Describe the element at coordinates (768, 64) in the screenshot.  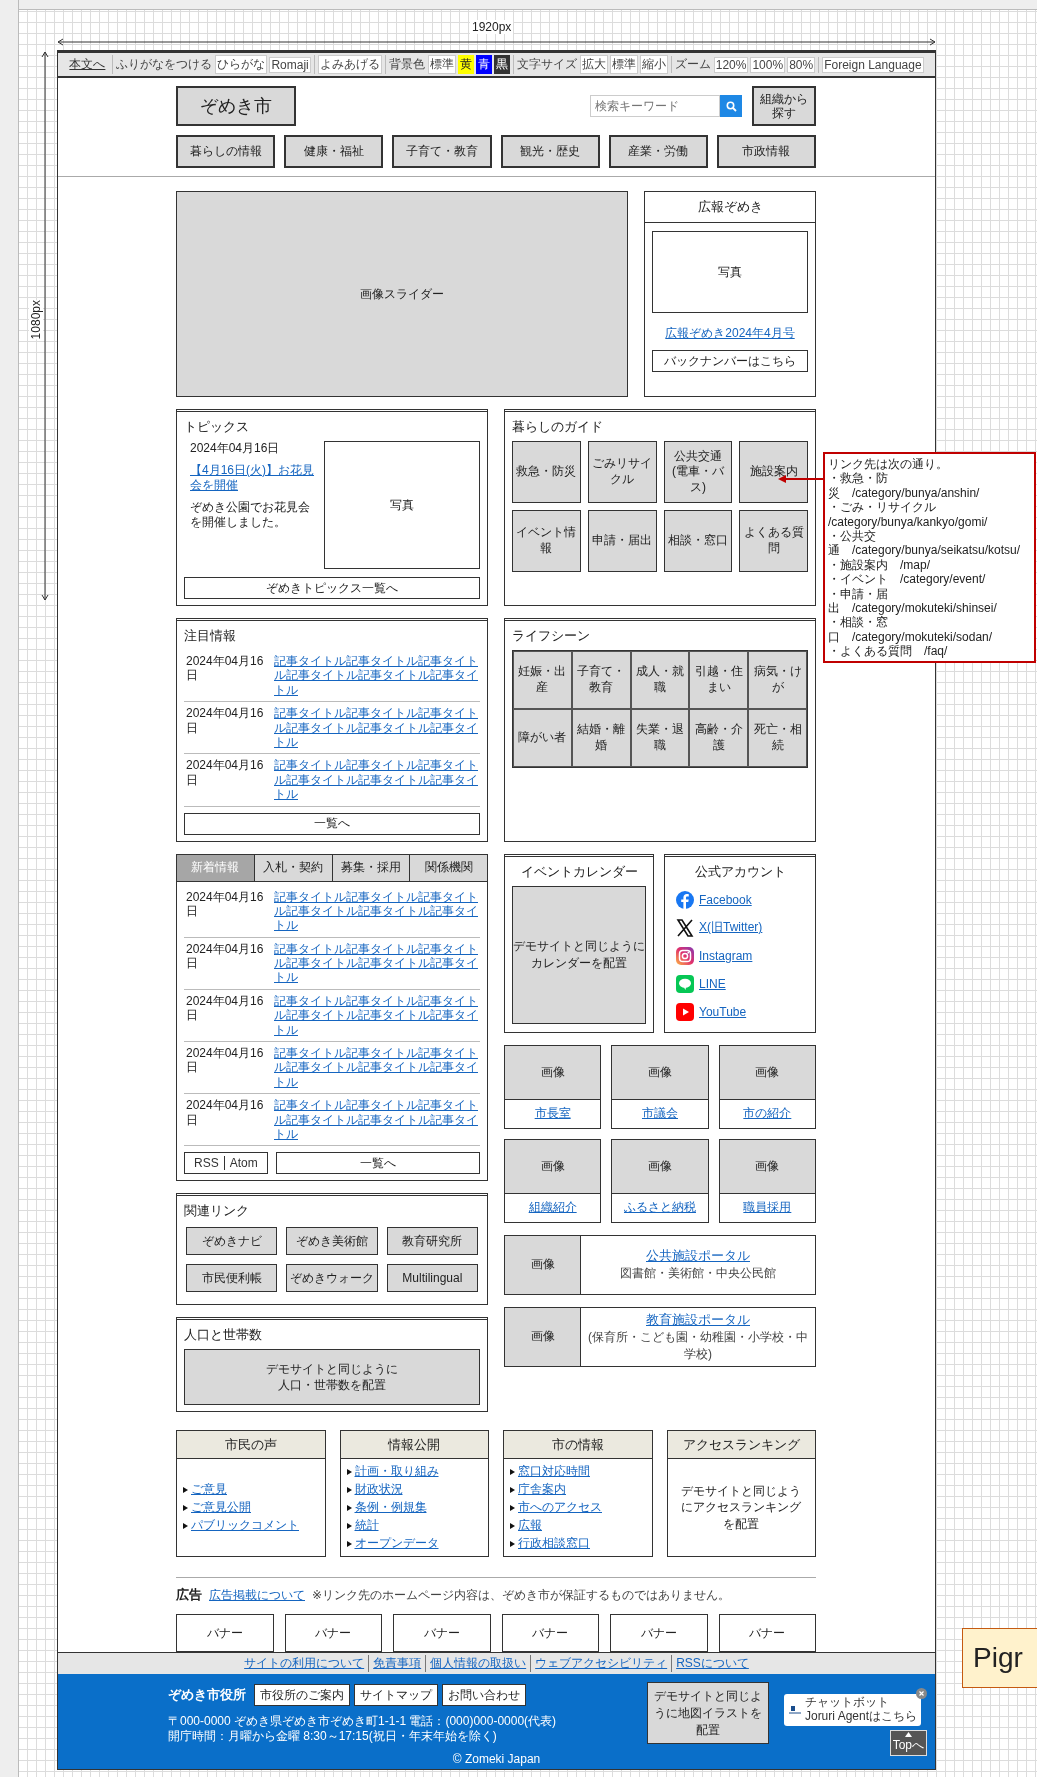
I see `toolbar-option: 100%` at that location.